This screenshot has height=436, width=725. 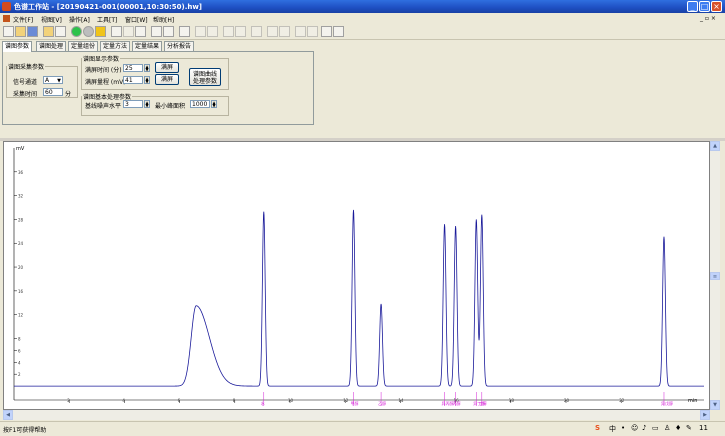 What do you see at coordinates (21, 172) in the screenshot?
I see `y-tick-label: 36` at bounding box center [21, 172].